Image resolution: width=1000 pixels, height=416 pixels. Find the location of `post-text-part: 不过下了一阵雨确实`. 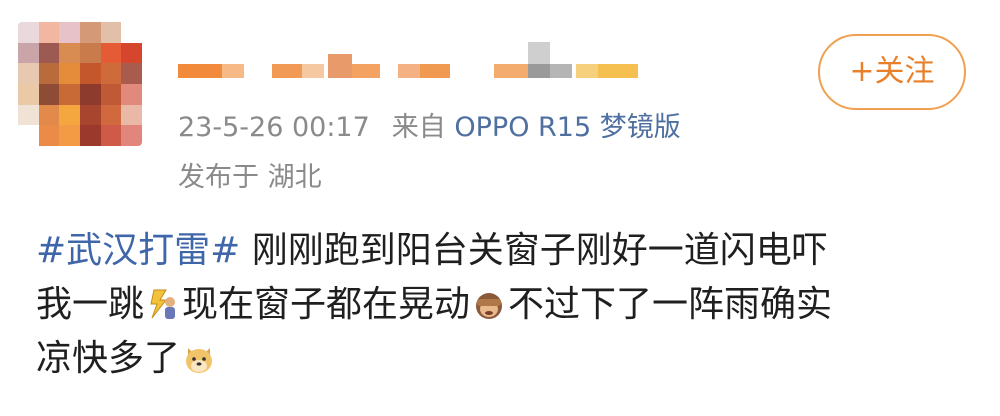

post-text-part: 不过下了一阵雨确实 is located at coordinates (670, 304).